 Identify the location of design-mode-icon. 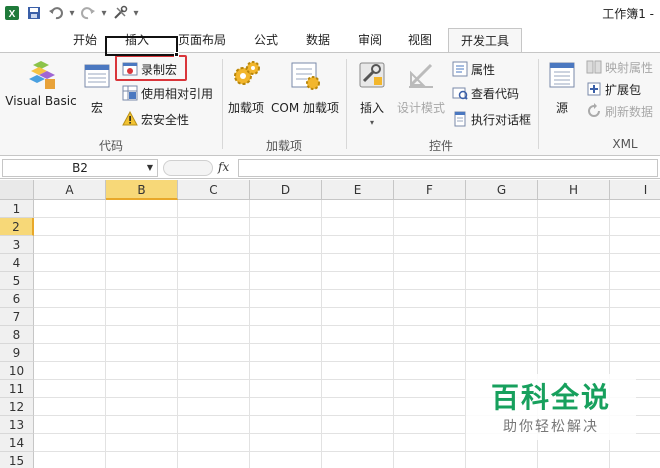
(421, 75).